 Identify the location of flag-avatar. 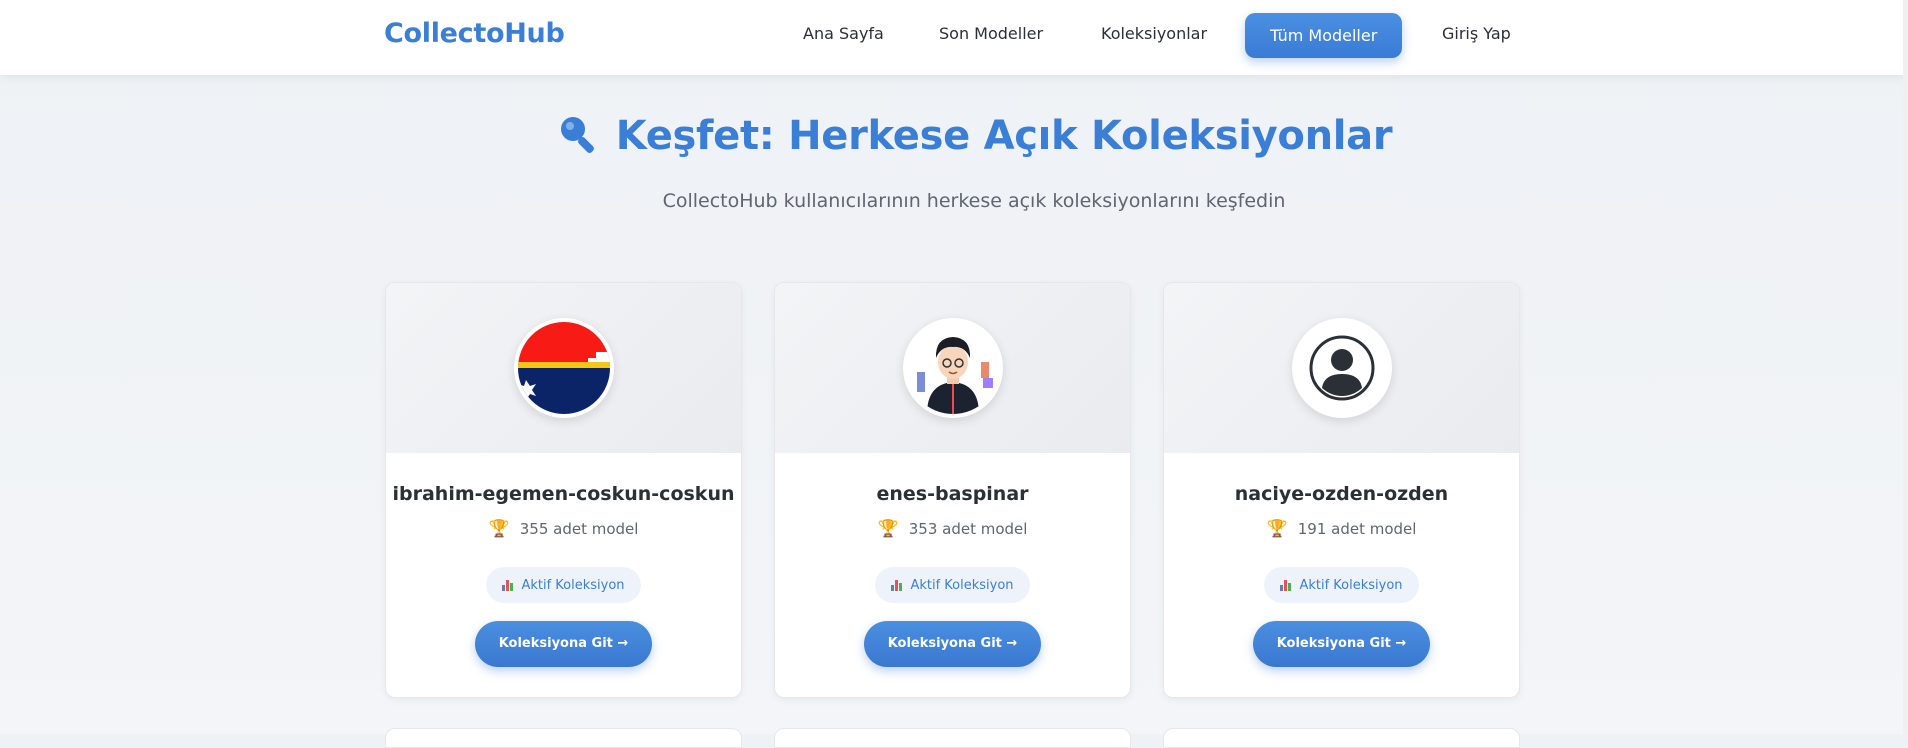
(563, 368).